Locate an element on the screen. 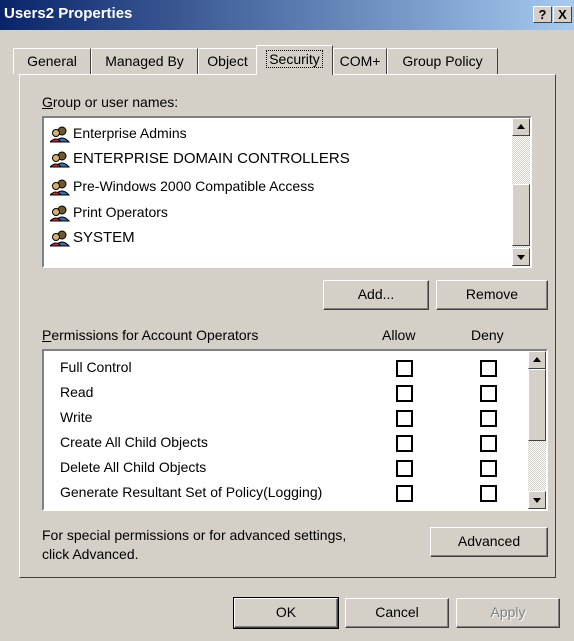 This screenshot has width=574, height=641. title-bar: Users2 Properties ? X is located at coordinates (287, 15).